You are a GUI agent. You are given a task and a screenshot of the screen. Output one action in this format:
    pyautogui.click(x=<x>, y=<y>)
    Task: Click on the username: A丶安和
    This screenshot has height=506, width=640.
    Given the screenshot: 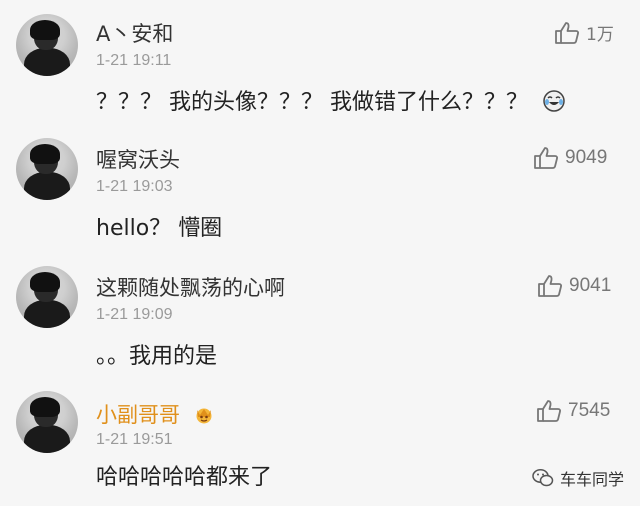 What is the action you would take?
    pyautogui.click(x=134, y=33)
    